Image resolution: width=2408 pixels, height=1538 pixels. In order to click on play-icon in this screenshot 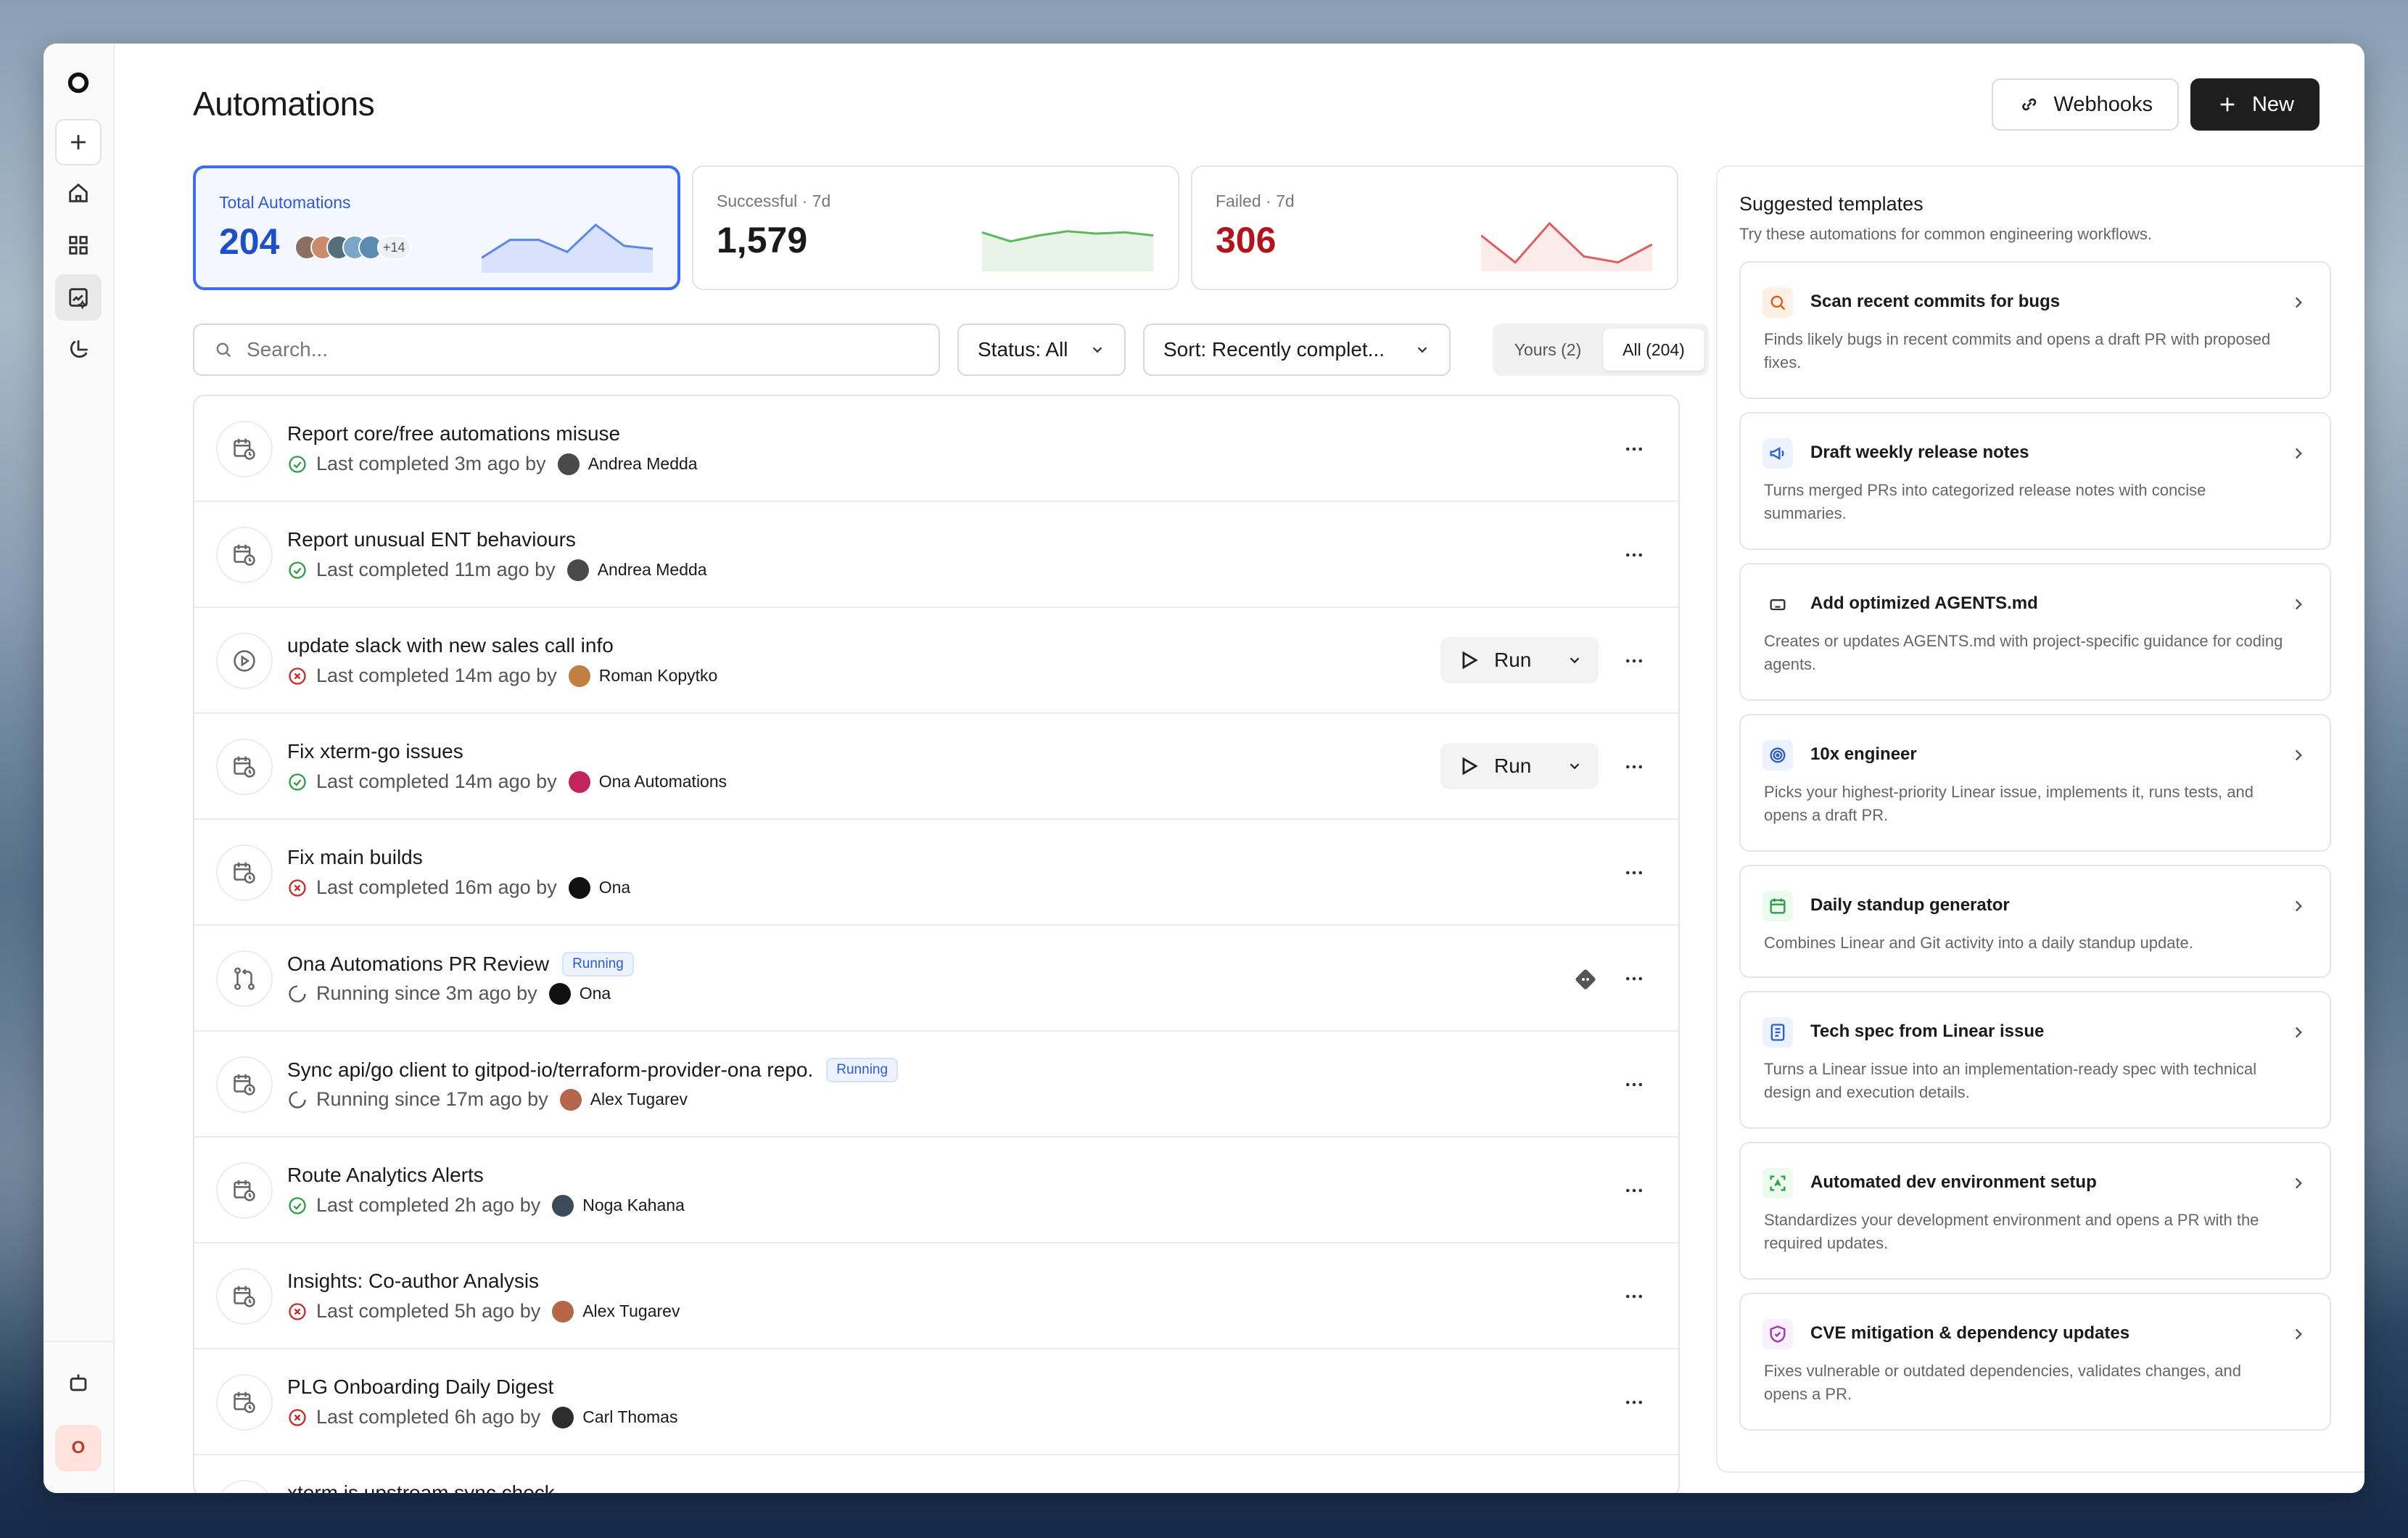, I will do `click(1470, 660)`.